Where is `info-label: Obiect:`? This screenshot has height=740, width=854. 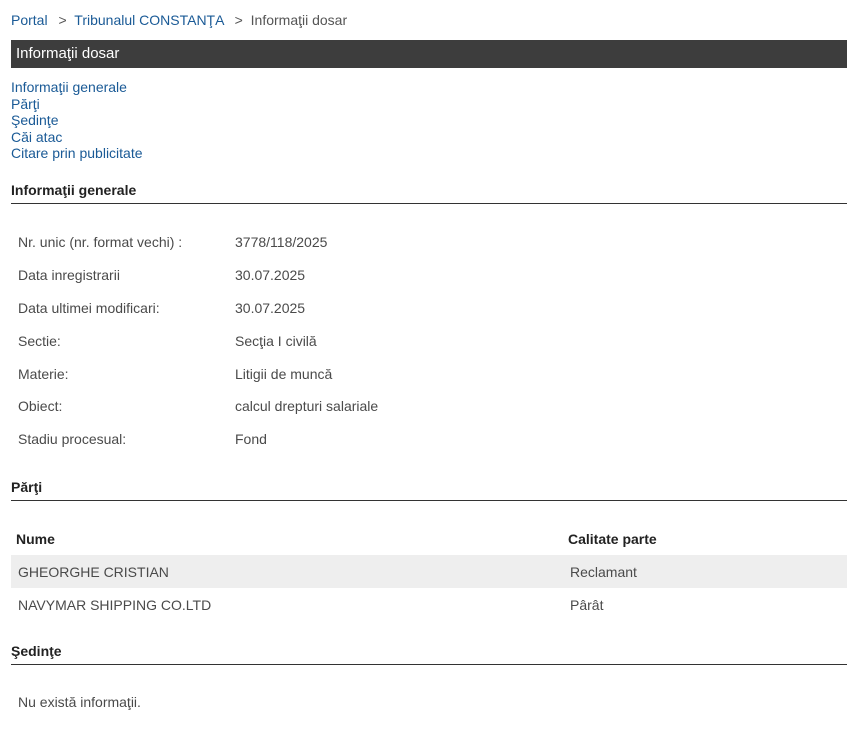
info-label: Obiect: is located at coordinates (40, 406).